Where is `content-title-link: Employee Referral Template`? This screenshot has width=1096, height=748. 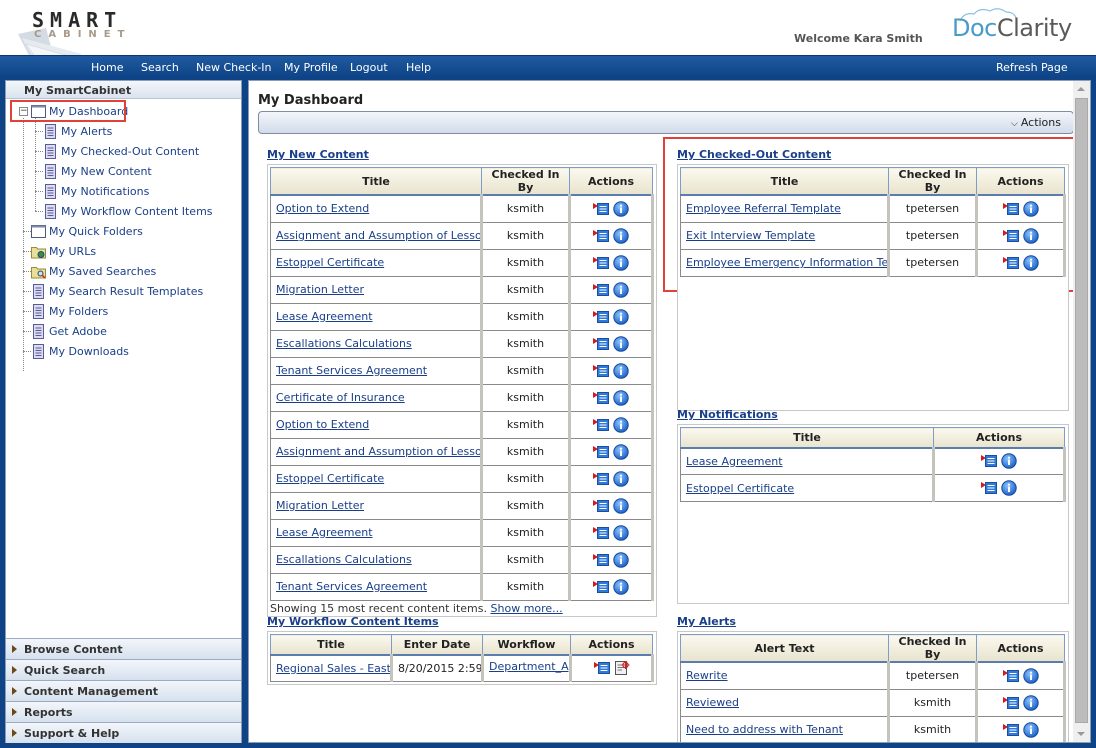 content-title-link: Employee Referral Template is located at coordinates (763, 208).